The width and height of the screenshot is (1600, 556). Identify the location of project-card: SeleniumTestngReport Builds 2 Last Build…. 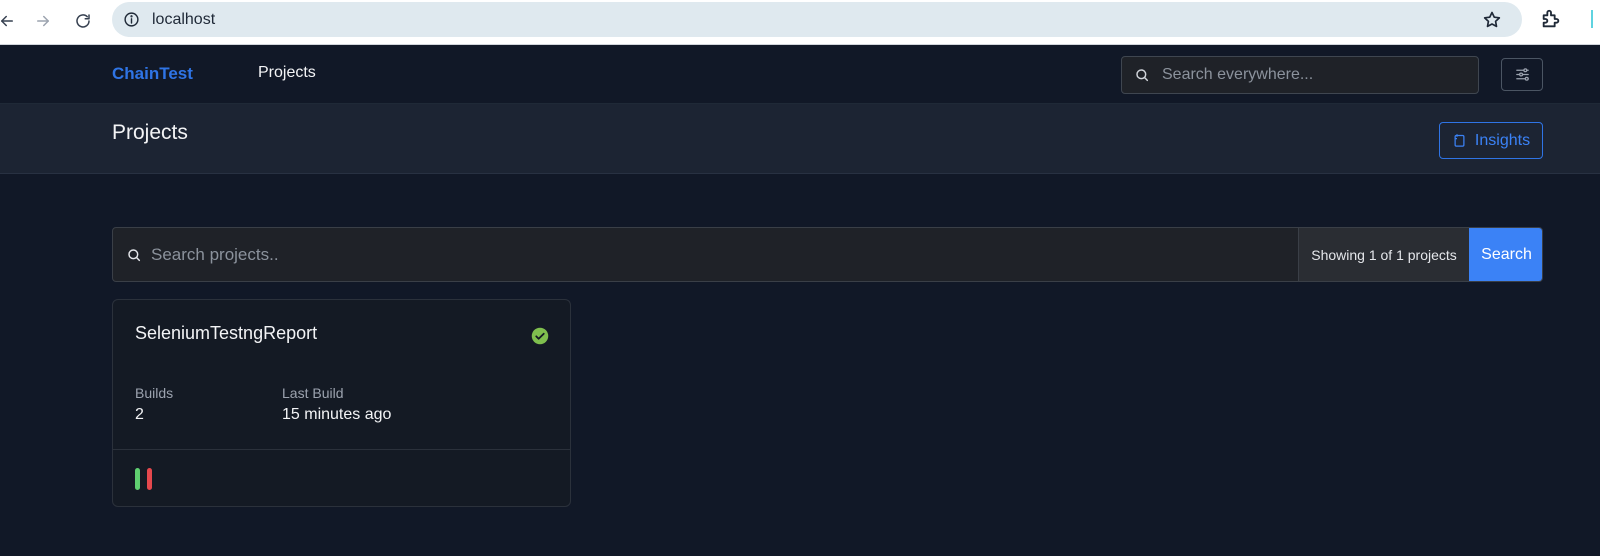
(341, 403).